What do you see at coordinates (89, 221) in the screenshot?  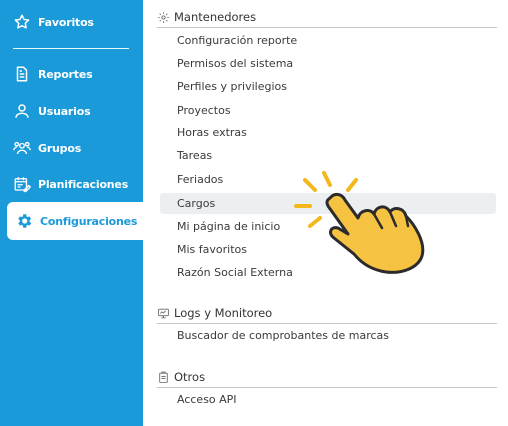 I see `sidebar-item-label: Configuraciones` at bounding box center [89, 221].